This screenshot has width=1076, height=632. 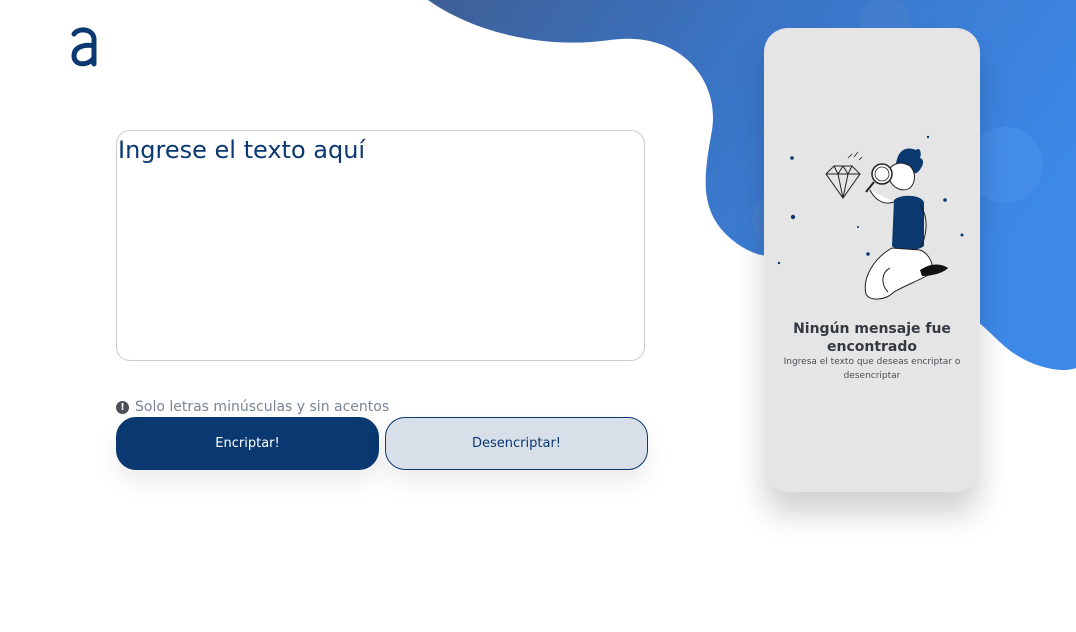 What do you see at coordinates (84, 48) in the screenshot?
I see `alura-a-logo-icon` at bounding box center [84, 48].